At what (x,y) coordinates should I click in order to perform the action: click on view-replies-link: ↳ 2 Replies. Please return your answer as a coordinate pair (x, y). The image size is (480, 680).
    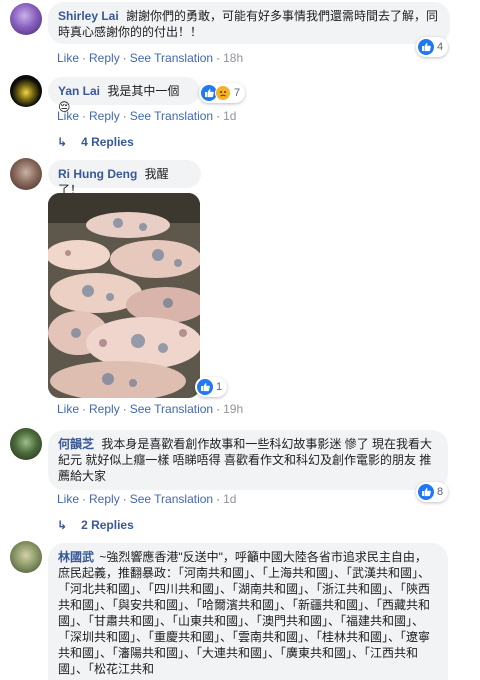
    Looking at the image, I should click on (95, 525).